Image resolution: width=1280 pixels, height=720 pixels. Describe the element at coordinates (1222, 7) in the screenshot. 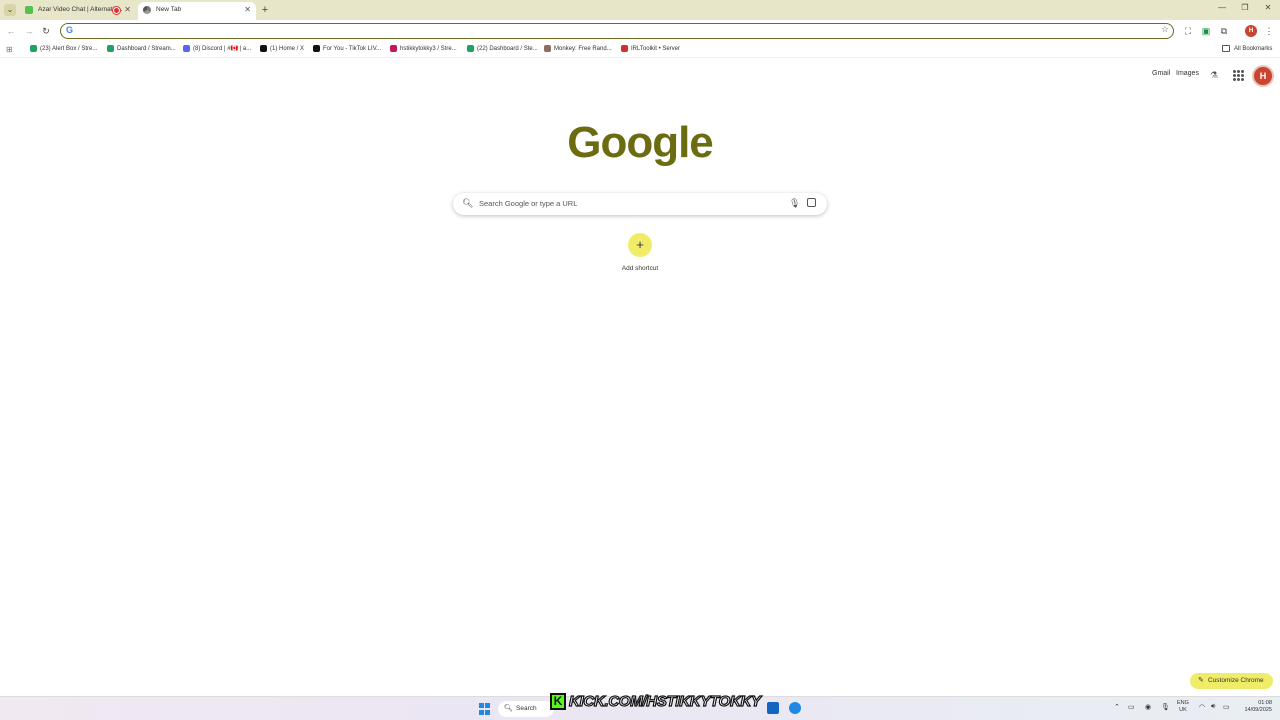

I see `minimize-button: —` at that location.